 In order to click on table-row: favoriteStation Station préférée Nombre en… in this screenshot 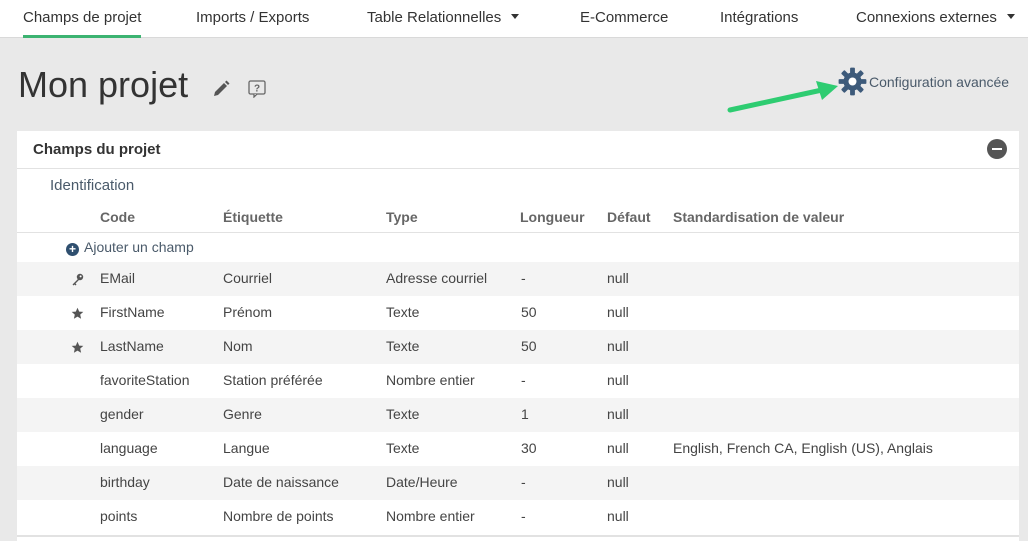, I will do `click(518, 381)`.